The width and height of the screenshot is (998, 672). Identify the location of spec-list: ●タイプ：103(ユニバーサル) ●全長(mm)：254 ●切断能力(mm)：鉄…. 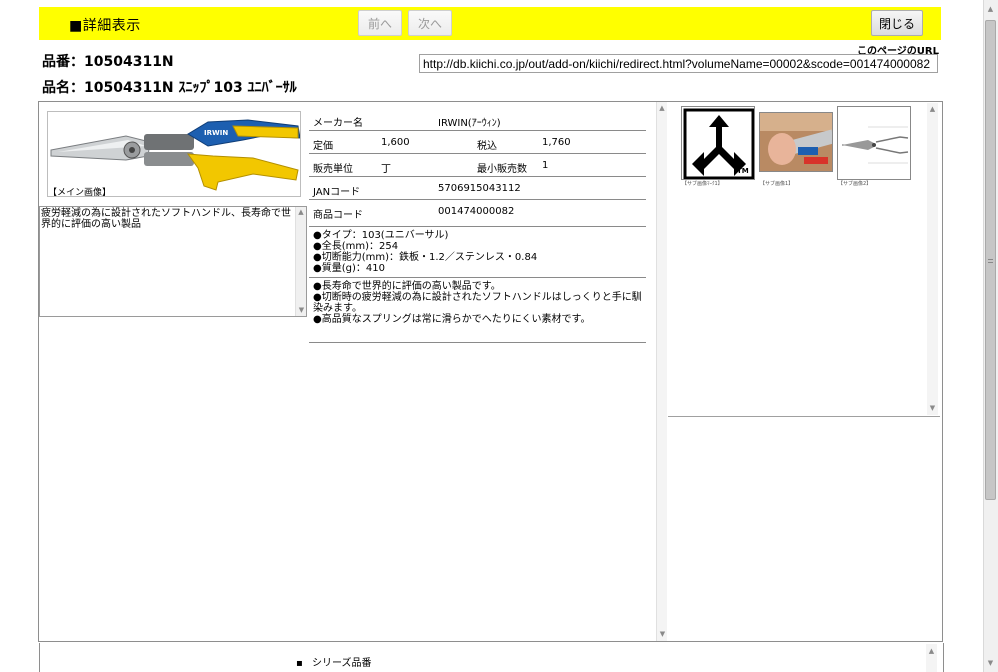
(477, 252).